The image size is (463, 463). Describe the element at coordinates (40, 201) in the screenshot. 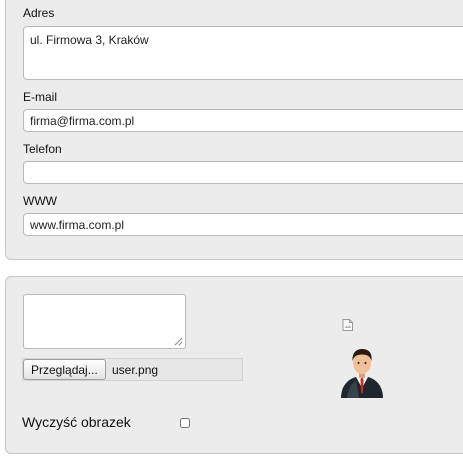

I see `www-label: WWW` at that location.